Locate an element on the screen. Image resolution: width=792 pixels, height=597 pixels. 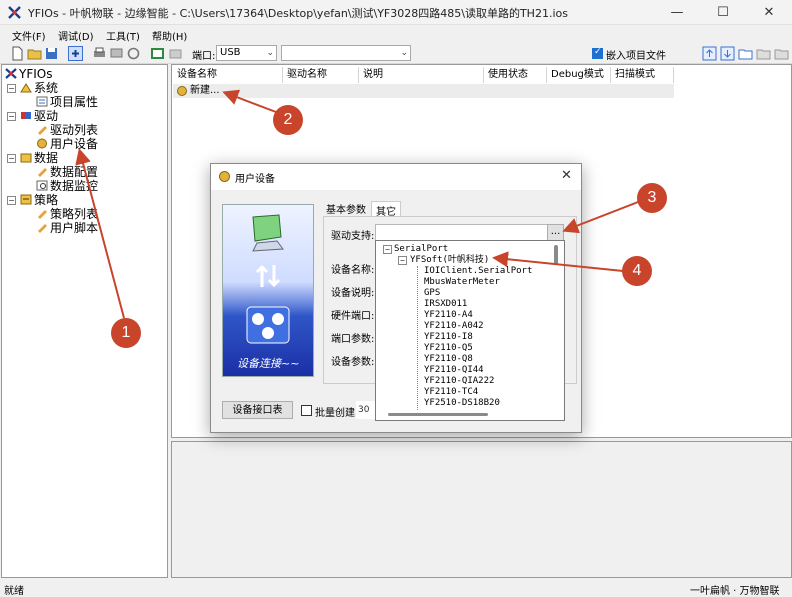
annotation-badge-2: 2 is located at coordinates (288, 120).